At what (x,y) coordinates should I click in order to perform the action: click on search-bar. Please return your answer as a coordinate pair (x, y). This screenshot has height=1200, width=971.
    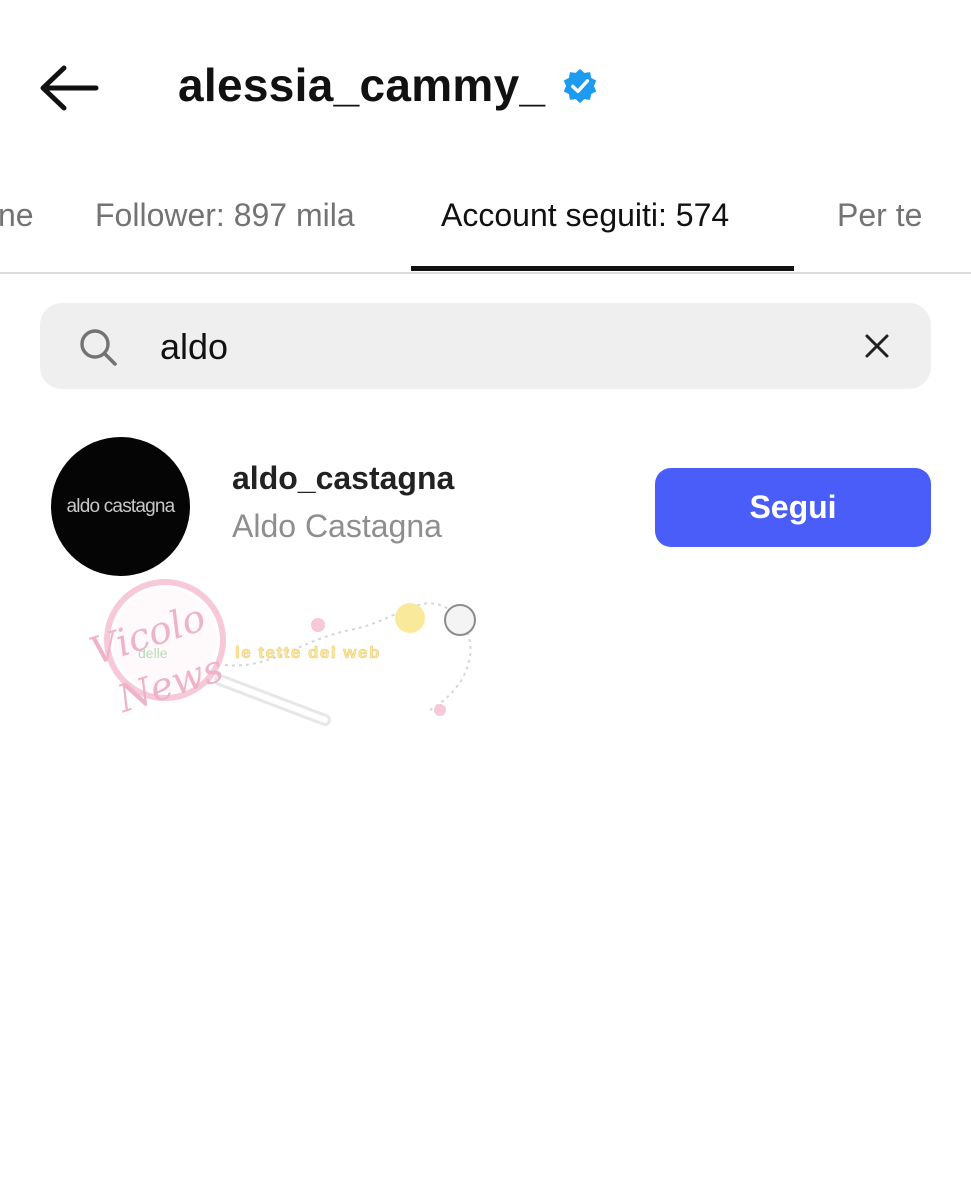
    Looking at the image, I should click on (485, 346).